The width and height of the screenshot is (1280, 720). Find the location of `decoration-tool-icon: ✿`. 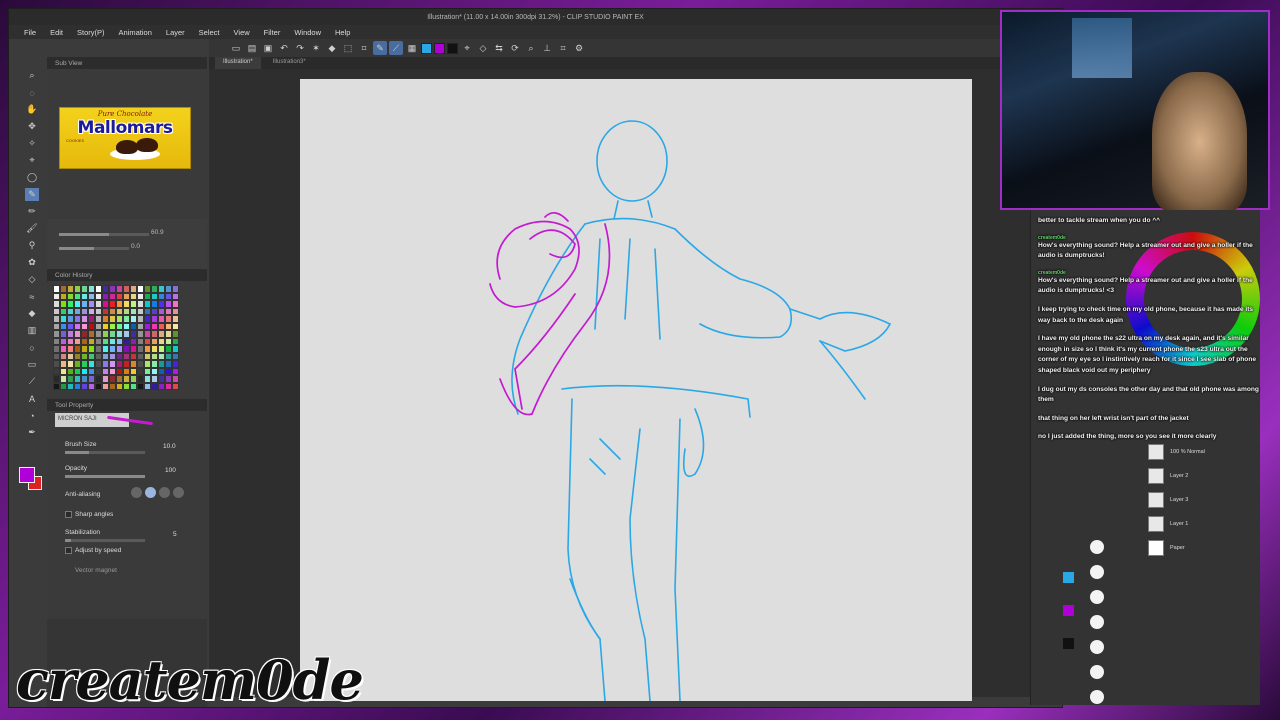

decoration-tool-icon: ✿ is located at coordinates (32, 262).